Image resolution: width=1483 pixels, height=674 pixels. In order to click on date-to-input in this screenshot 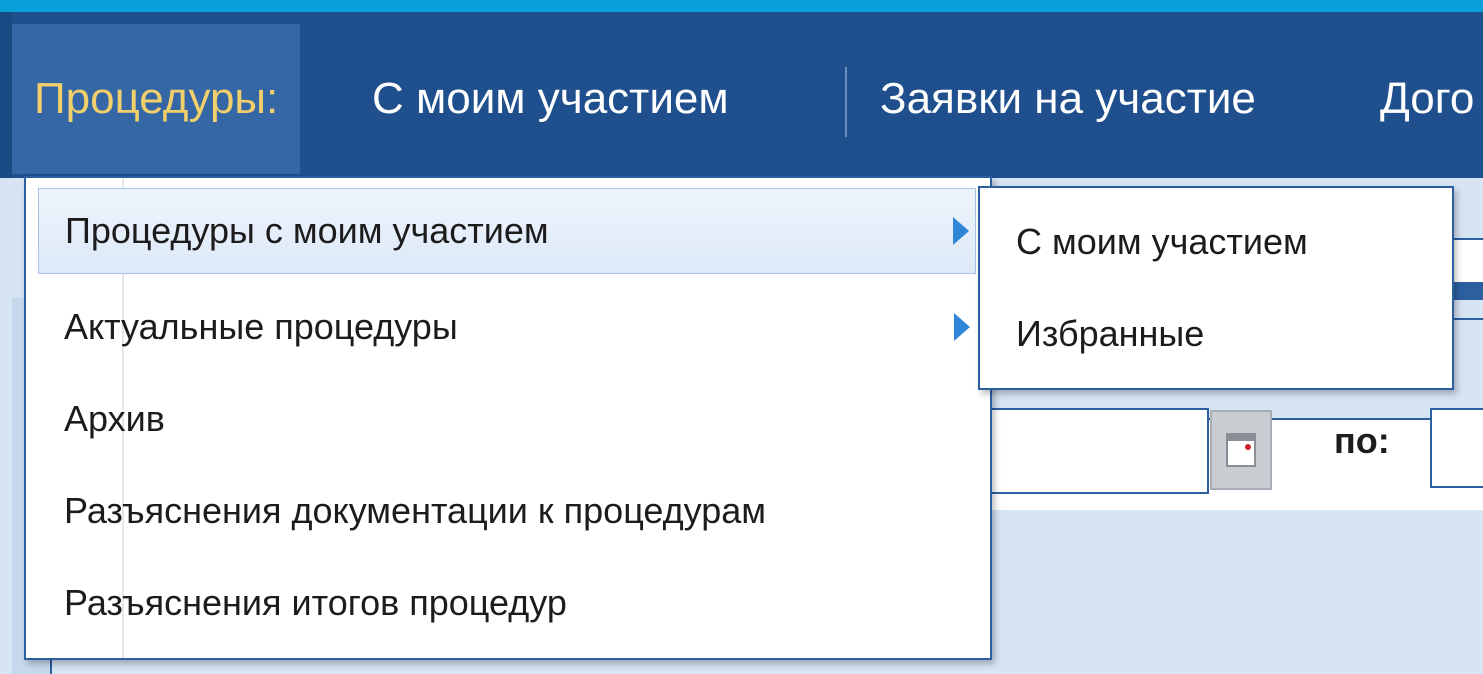, I will do `click(1456, 448)`.